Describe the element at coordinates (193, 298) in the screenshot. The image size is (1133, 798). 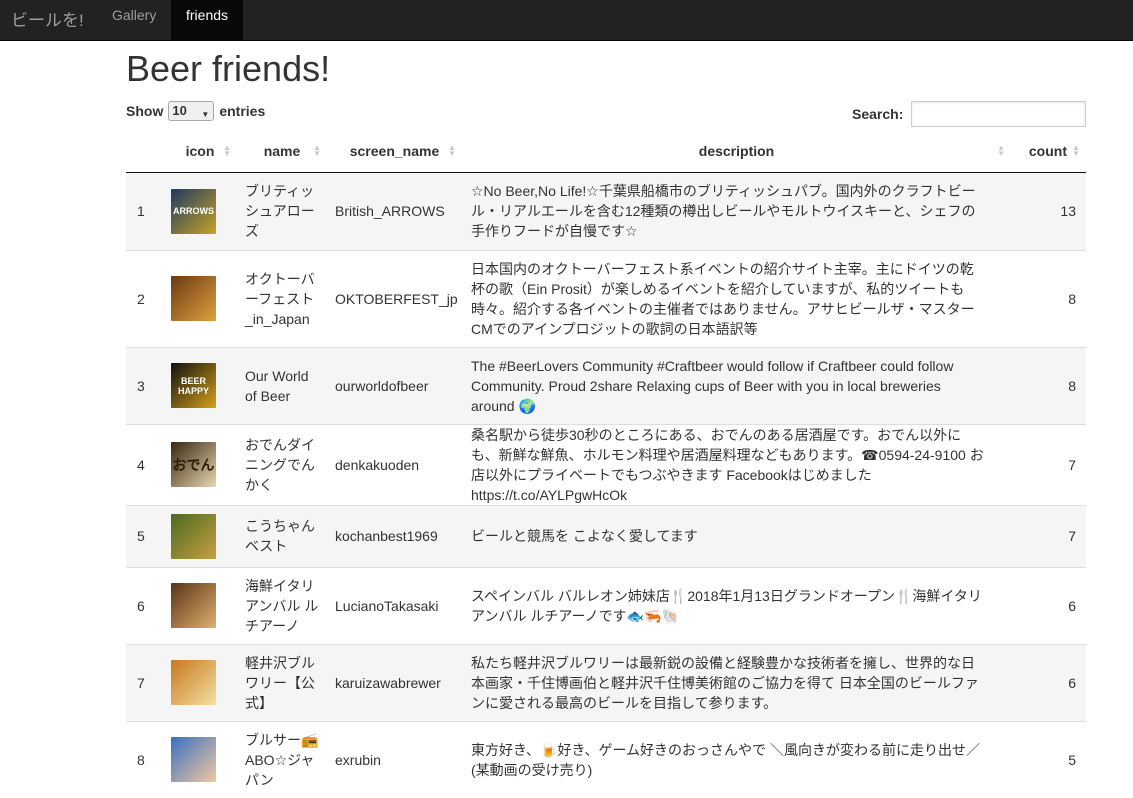
I see `beer-mug-icon` at that location.